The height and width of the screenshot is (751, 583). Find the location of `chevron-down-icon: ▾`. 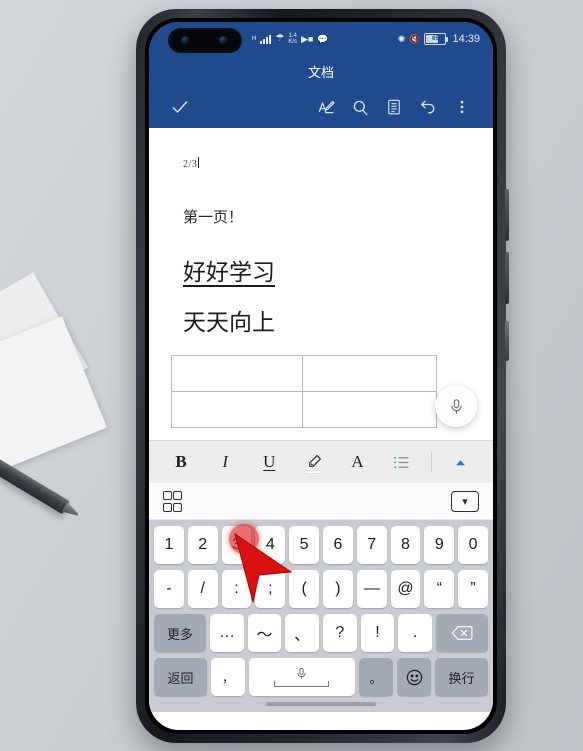

chevron-down-icon: ▾ is located at coordinates (465, 501).